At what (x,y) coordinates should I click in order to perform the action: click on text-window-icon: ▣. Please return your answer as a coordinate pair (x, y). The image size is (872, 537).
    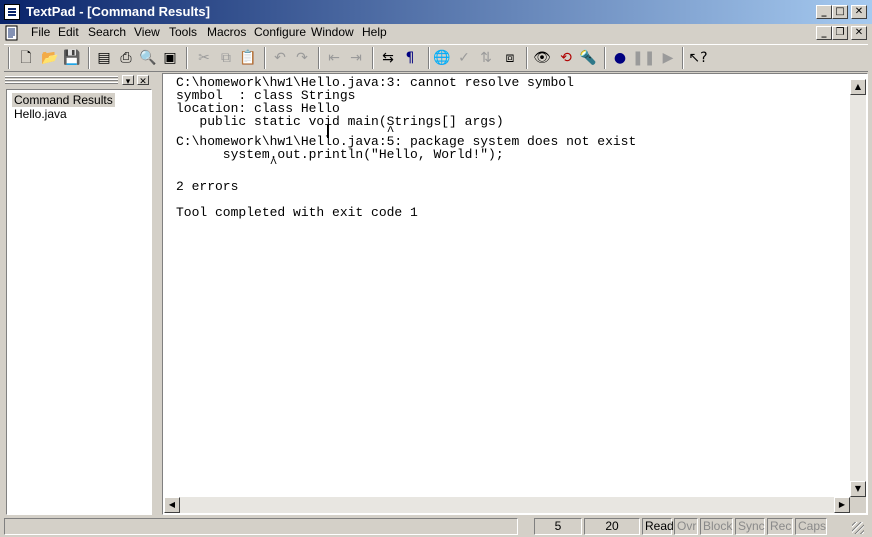
    Looking at the image, I should click on (170, 58).